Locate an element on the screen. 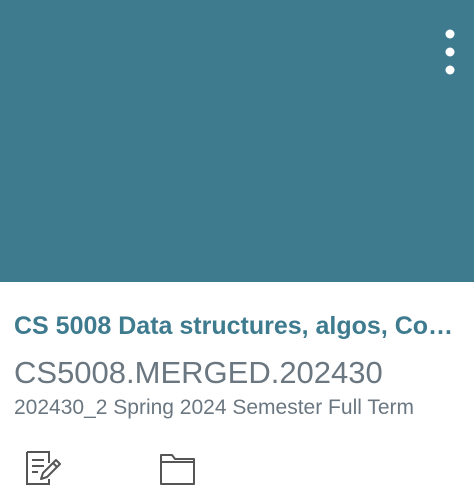  course-term: 202430_2 Spring 2024 Semester Full Term is located at coordinates (214, 407).